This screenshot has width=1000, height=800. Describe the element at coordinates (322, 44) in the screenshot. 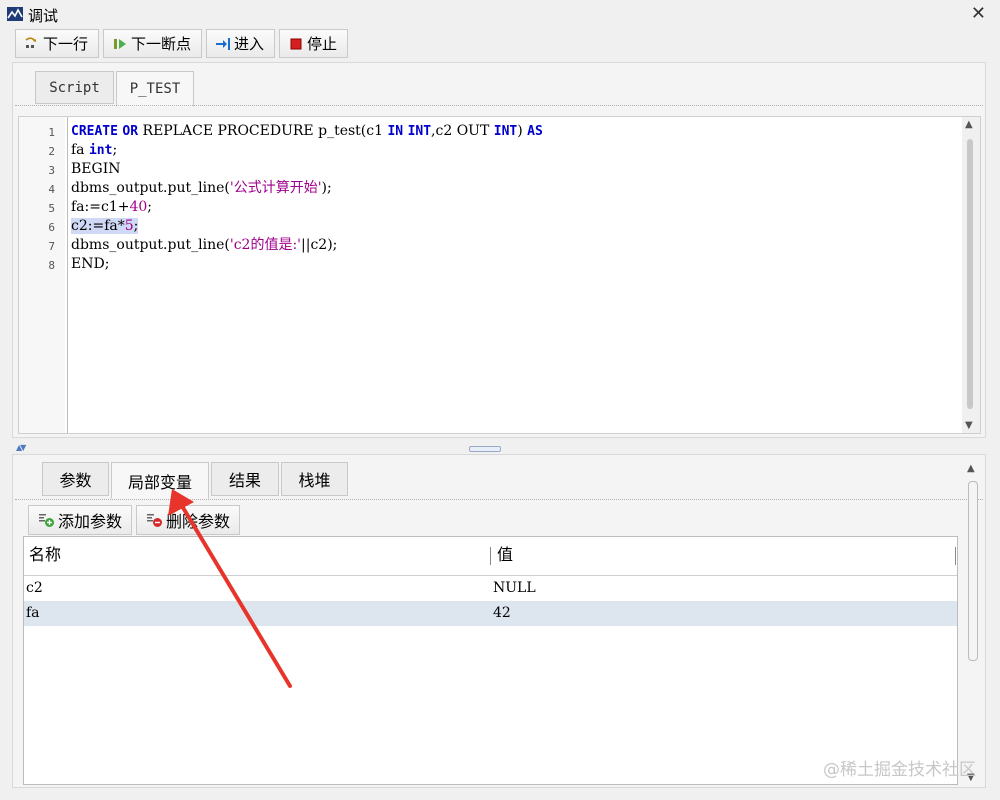

I see `stop-label: 停止` at that location.